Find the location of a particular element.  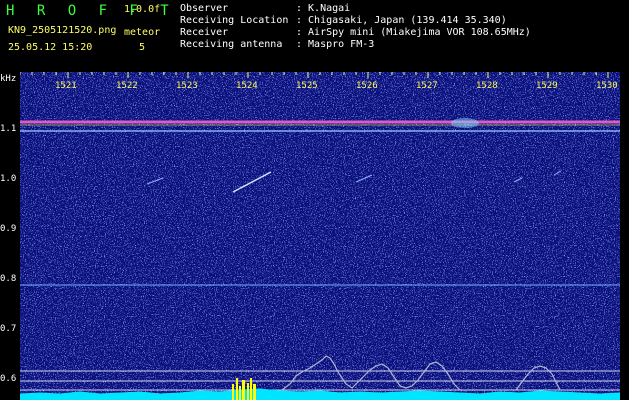

x-tick-label: 1526 is located at coordinates (367, 86).